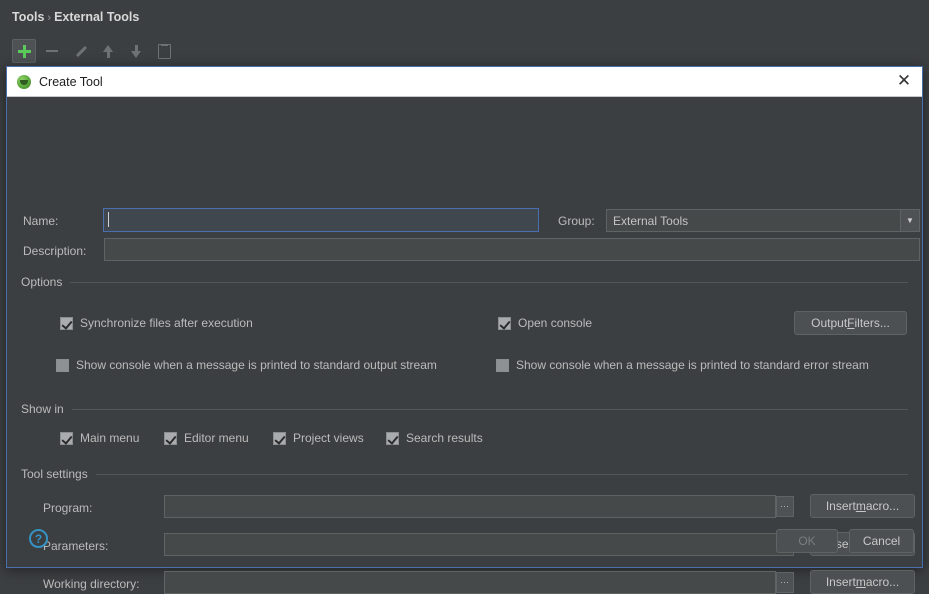  Describe the element at coordinates (489, 409) in the screenshot. I see `show-in-group-divider` at that location.